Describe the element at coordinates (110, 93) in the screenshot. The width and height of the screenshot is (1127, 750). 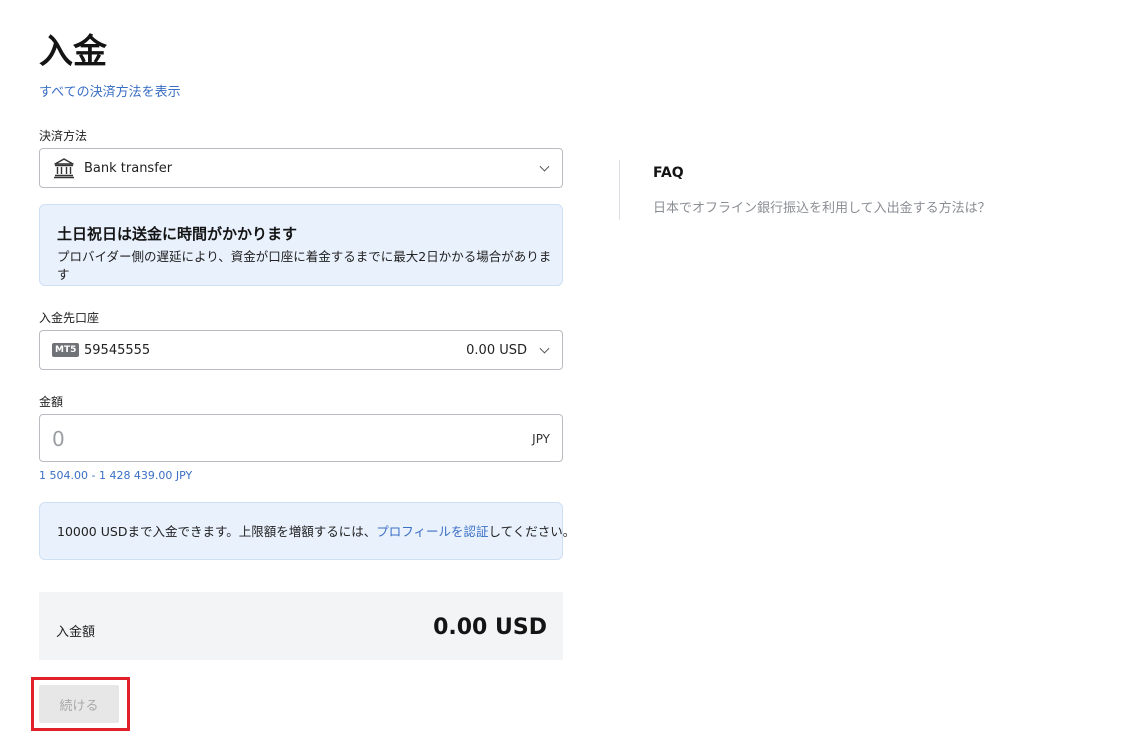
I see `all-payment-methods-link: すべての決済方法を表示` at that location.